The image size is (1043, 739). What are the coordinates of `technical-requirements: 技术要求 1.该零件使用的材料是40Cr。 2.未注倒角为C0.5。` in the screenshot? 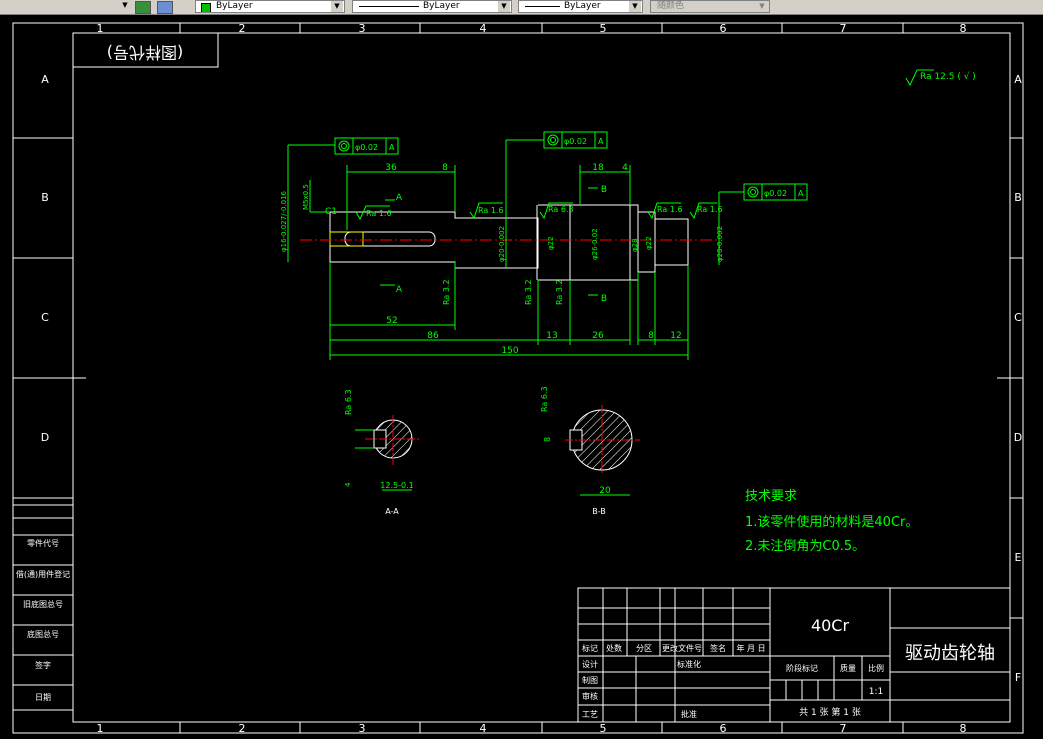 It's located at (831, 521).